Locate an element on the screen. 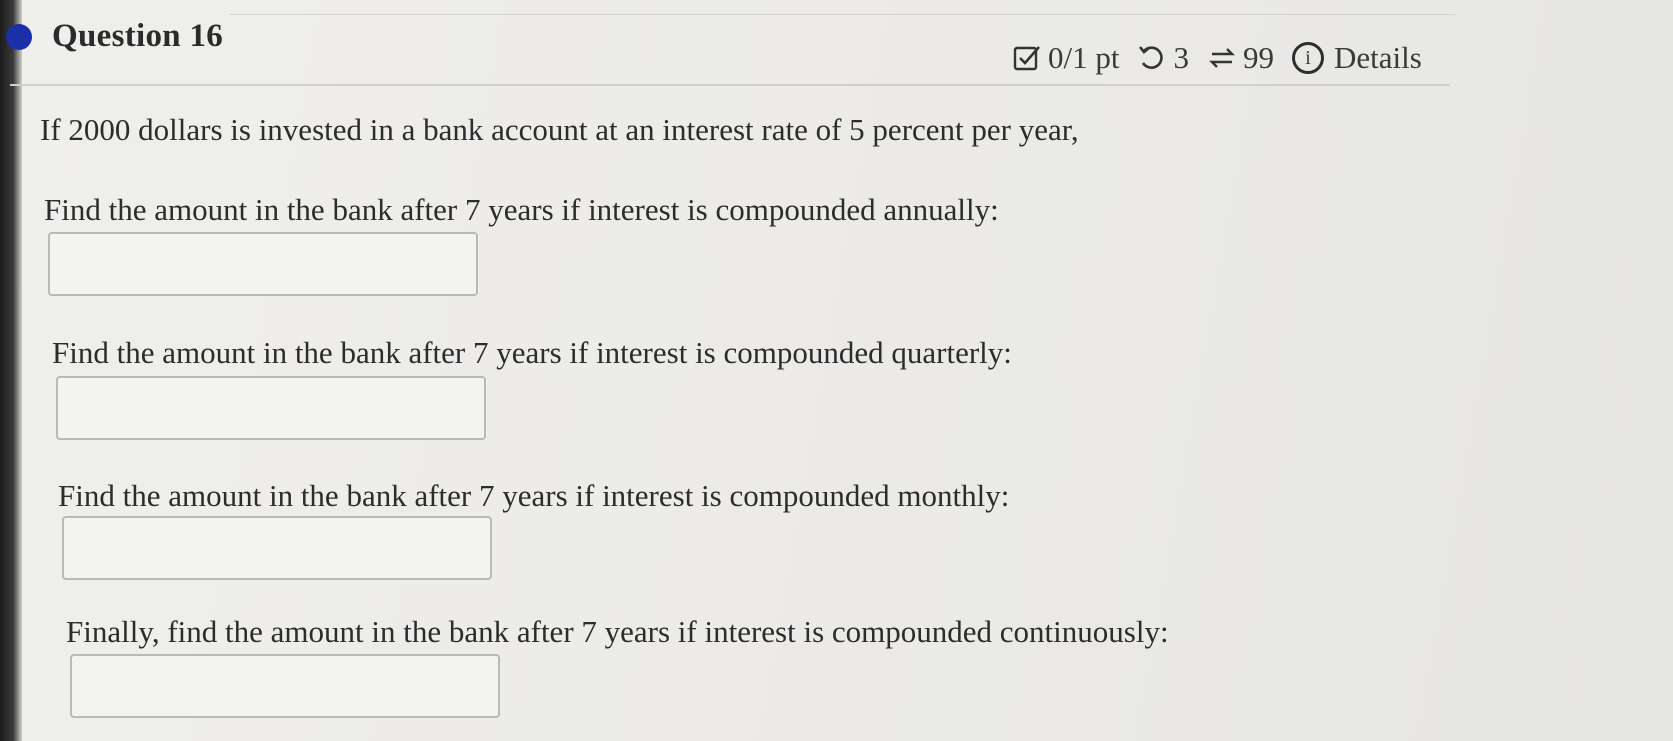  score-group: 0/1 pt is located at coordinates (1065, 58).